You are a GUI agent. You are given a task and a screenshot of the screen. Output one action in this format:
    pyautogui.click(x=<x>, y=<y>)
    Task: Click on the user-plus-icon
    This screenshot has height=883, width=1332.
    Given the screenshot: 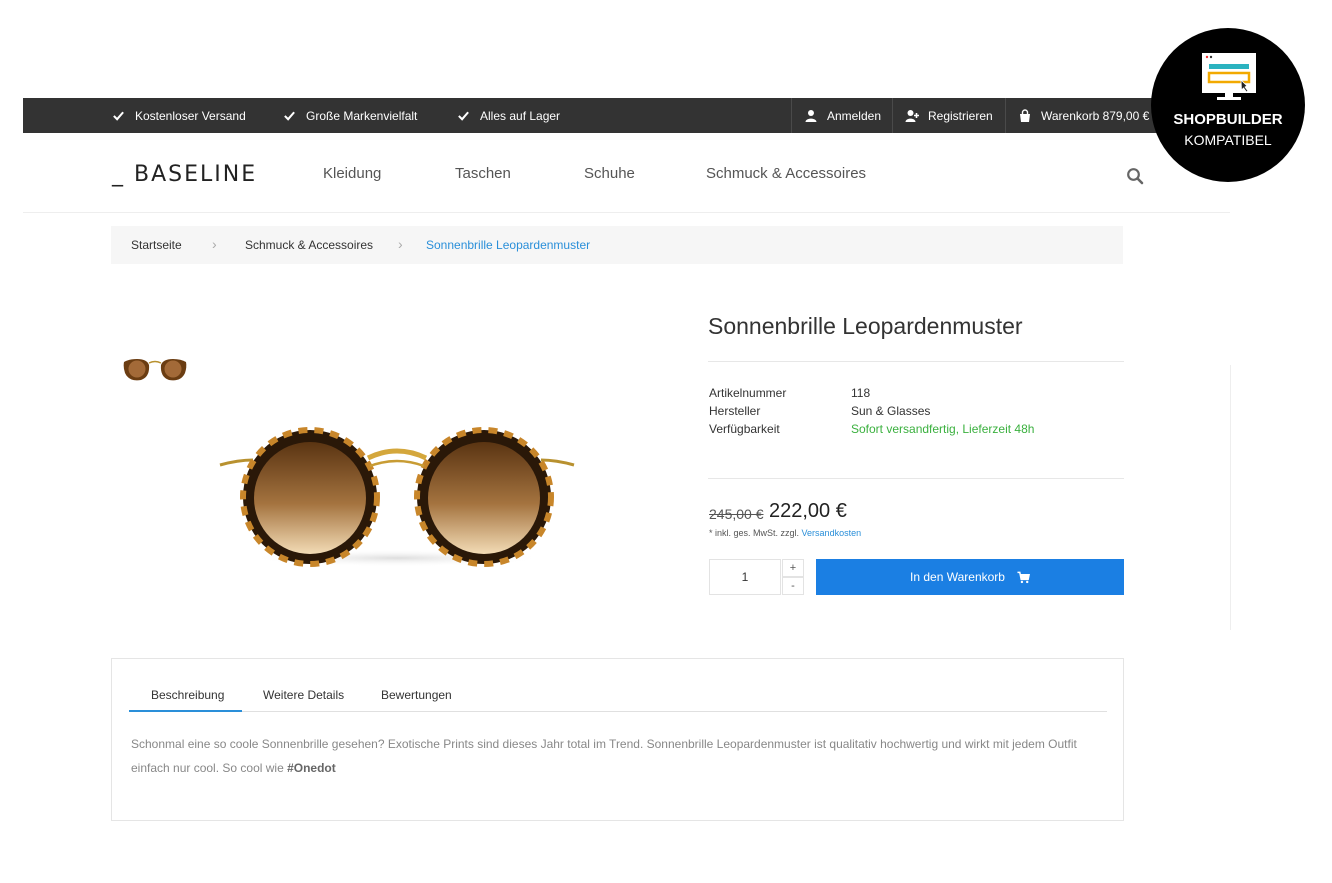 What is the action you would take?
    pyautogui.click(x=912, y=115)
    